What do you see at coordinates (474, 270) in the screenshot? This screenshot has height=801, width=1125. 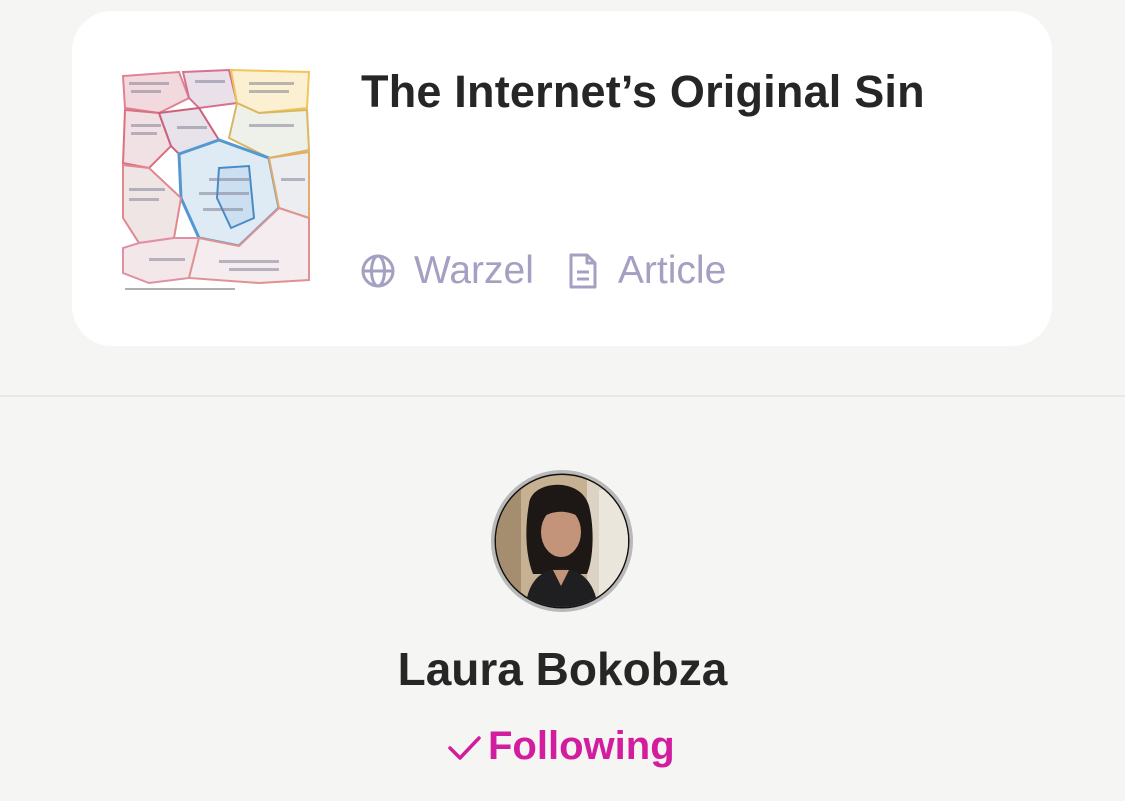 I see `source-label: Warzel` at bounding box center [474, 270].